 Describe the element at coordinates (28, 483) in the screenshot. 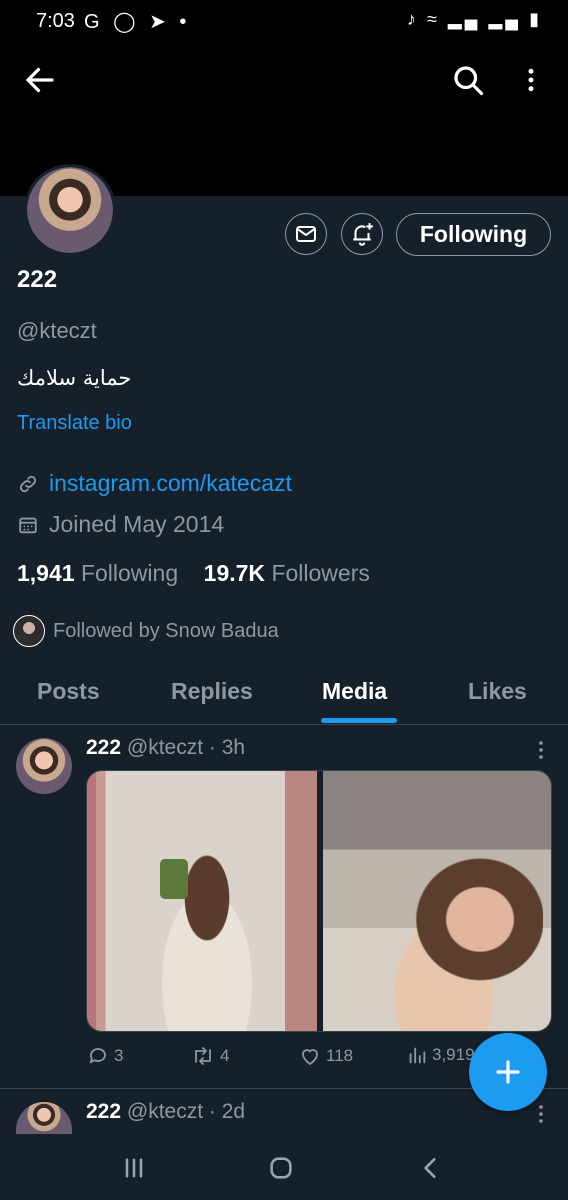

I see `link-icon` at that location.